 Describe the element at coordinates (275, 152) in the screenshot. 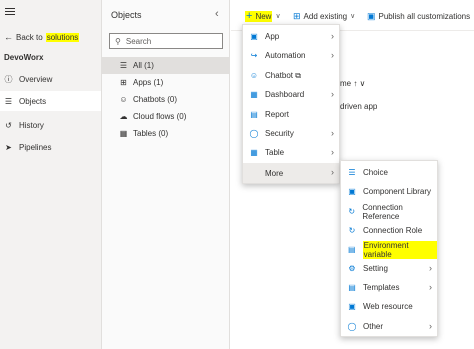

I see `menu-item-label: Table` at that location.